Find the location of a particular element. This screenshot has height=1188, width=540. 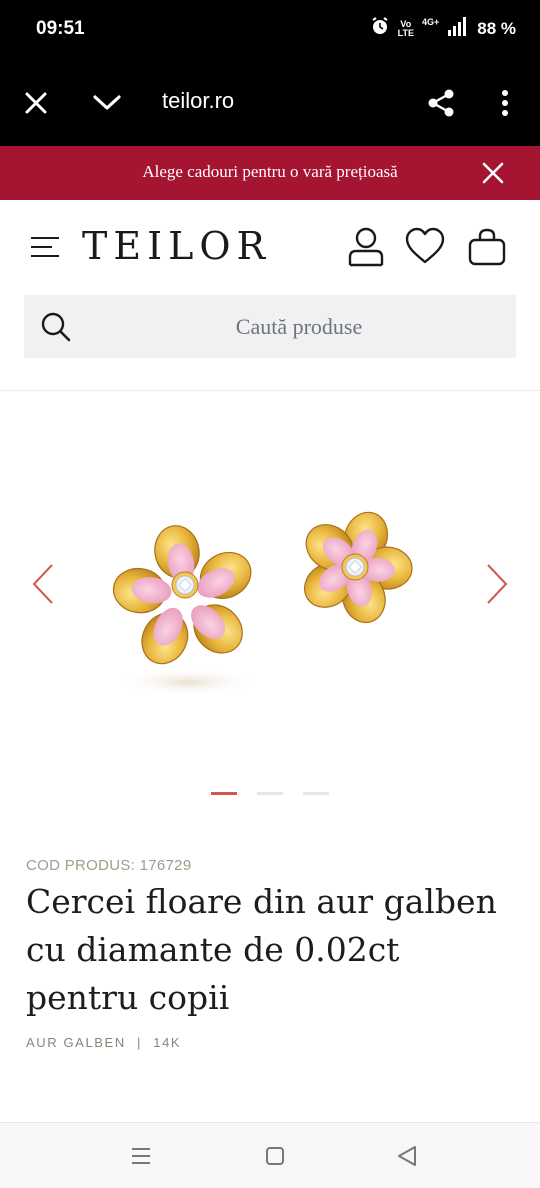

chevron-down-icon is located at coordinates (107, 103).